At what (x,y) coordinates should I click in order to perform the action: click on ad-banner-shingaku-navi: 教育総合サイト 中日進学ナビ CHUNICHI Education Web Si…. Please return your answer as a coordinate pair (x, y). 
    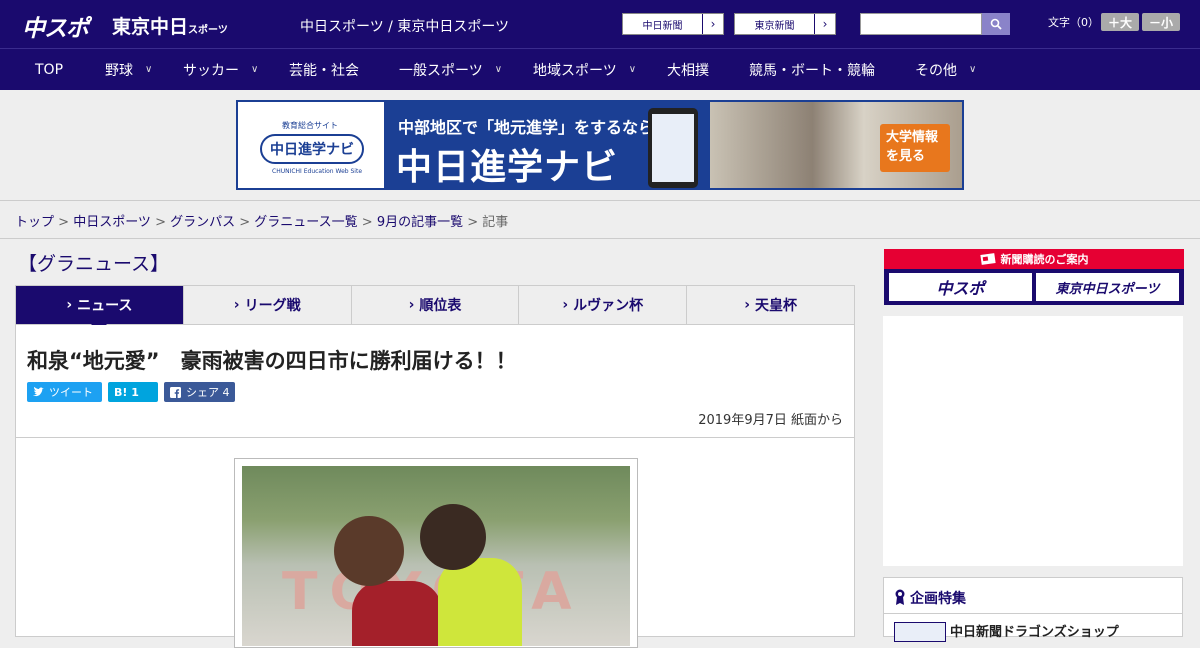
    Looking at the image, I should click on (600, 145).